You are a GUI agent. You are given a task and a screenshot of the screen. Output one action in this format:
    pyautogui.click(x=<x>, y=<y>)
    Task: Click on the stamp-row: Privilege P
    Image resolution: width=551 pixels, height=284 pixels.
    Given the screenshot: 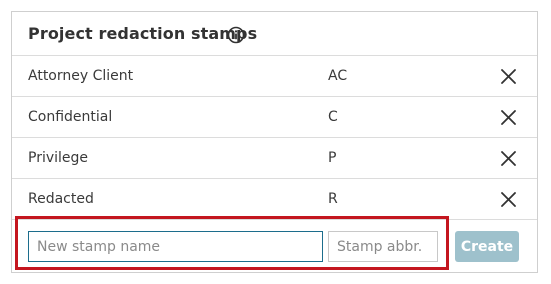 What is the action you would take?
    pyautogui.click(x=274, y=158)
    